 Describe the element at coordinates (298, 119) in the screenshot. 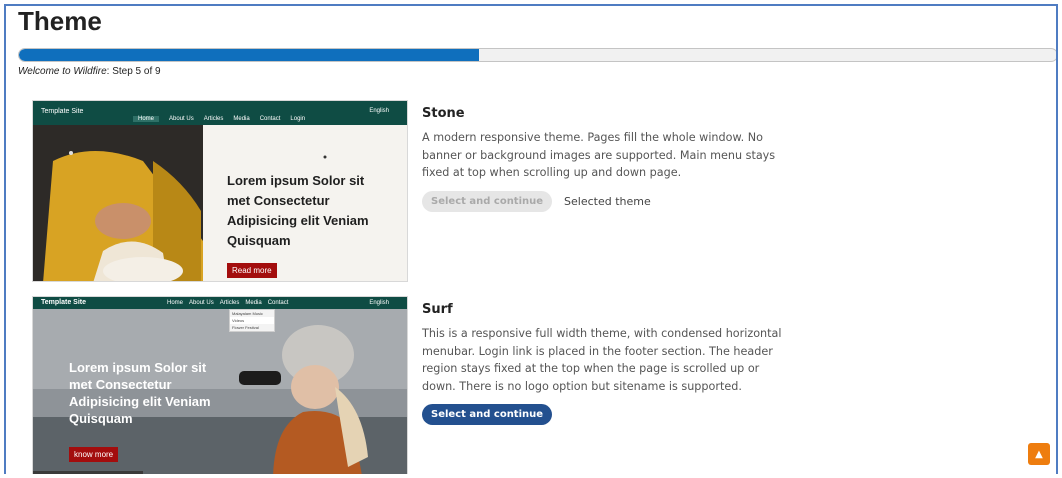

I see `thumb-menu-item: Login` at that location.